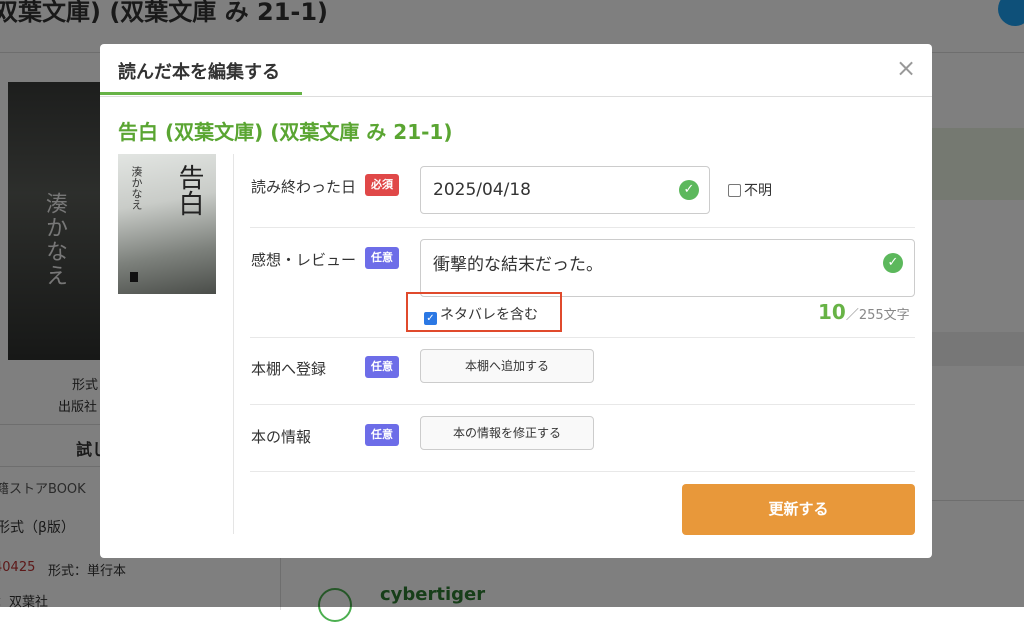 The width and height of the screenshot is (1024, 622). Describe the element at coordinates (798, 509) in the screenshot. I see `update-button: 更新する` at that location.